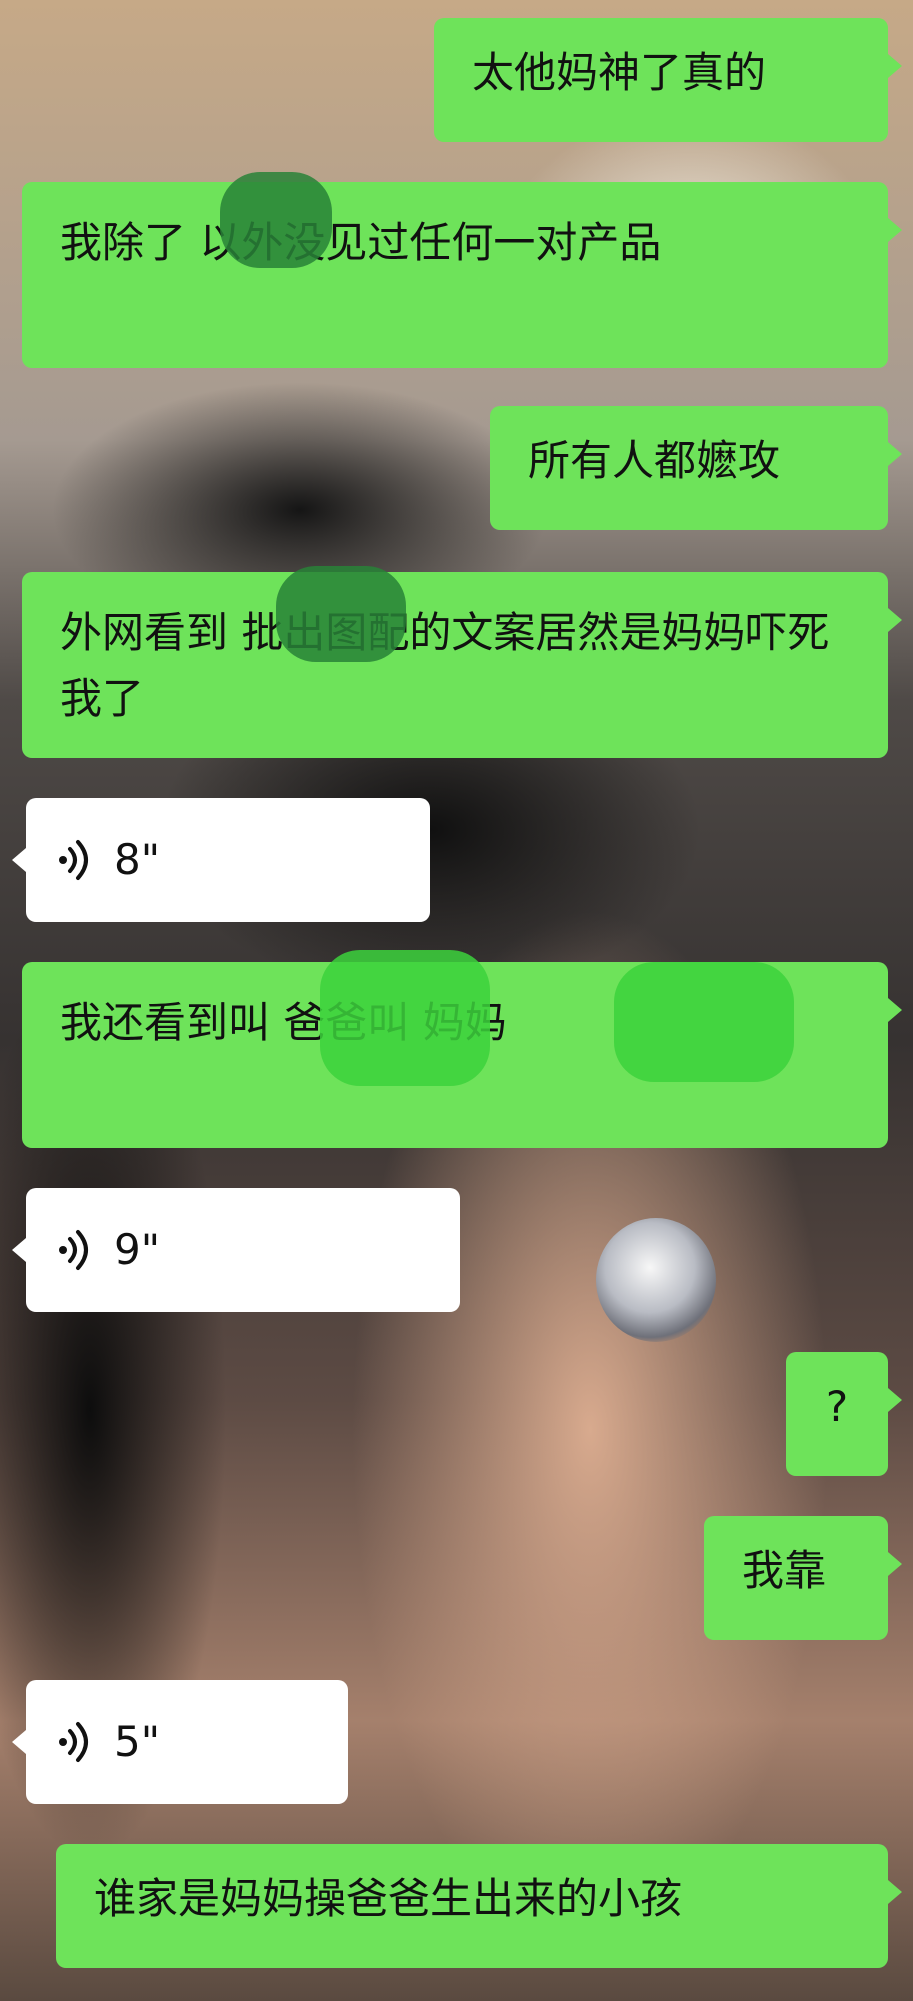 The height and width of the screenshot is (2001, 913). Describe the element at coordinates (236, 1250) in the screenshot. I see `voice-message-bubble: 9"` at that location.